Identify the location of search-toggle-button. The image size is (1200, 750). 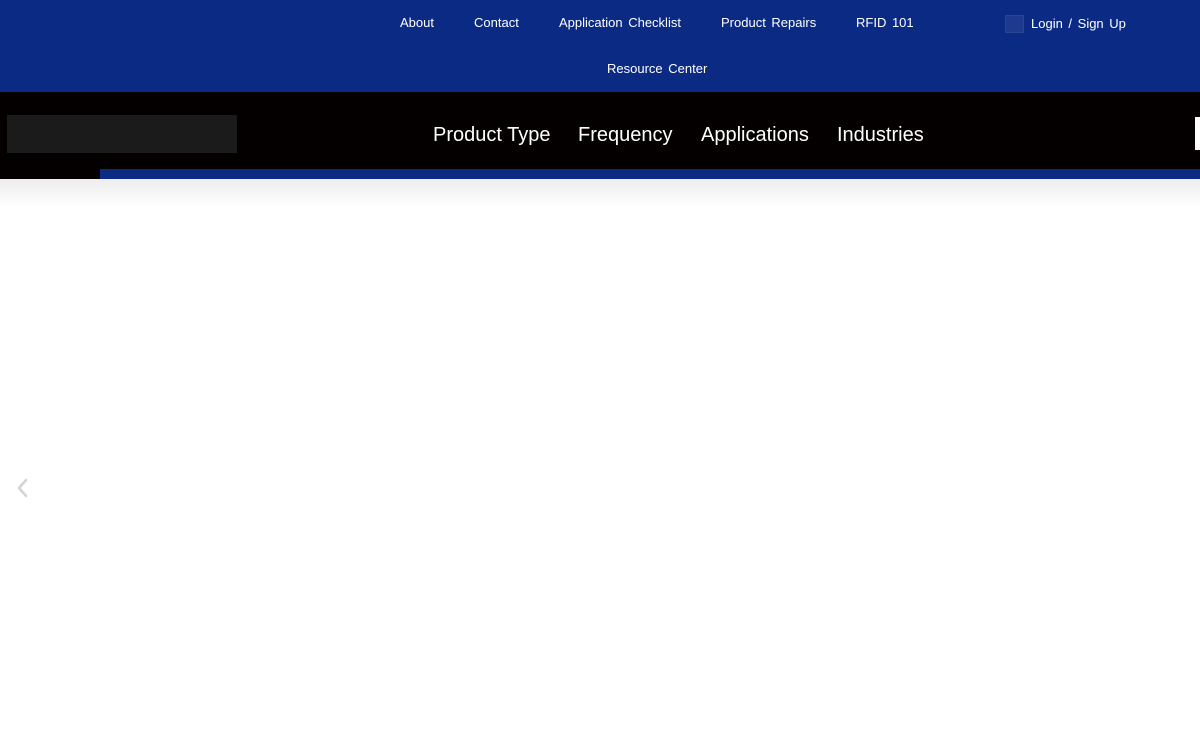
(1197, 133).